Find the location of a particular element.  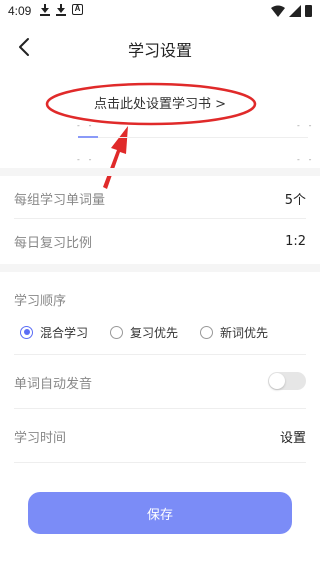

system-icons is located at coordinates (291, 11).